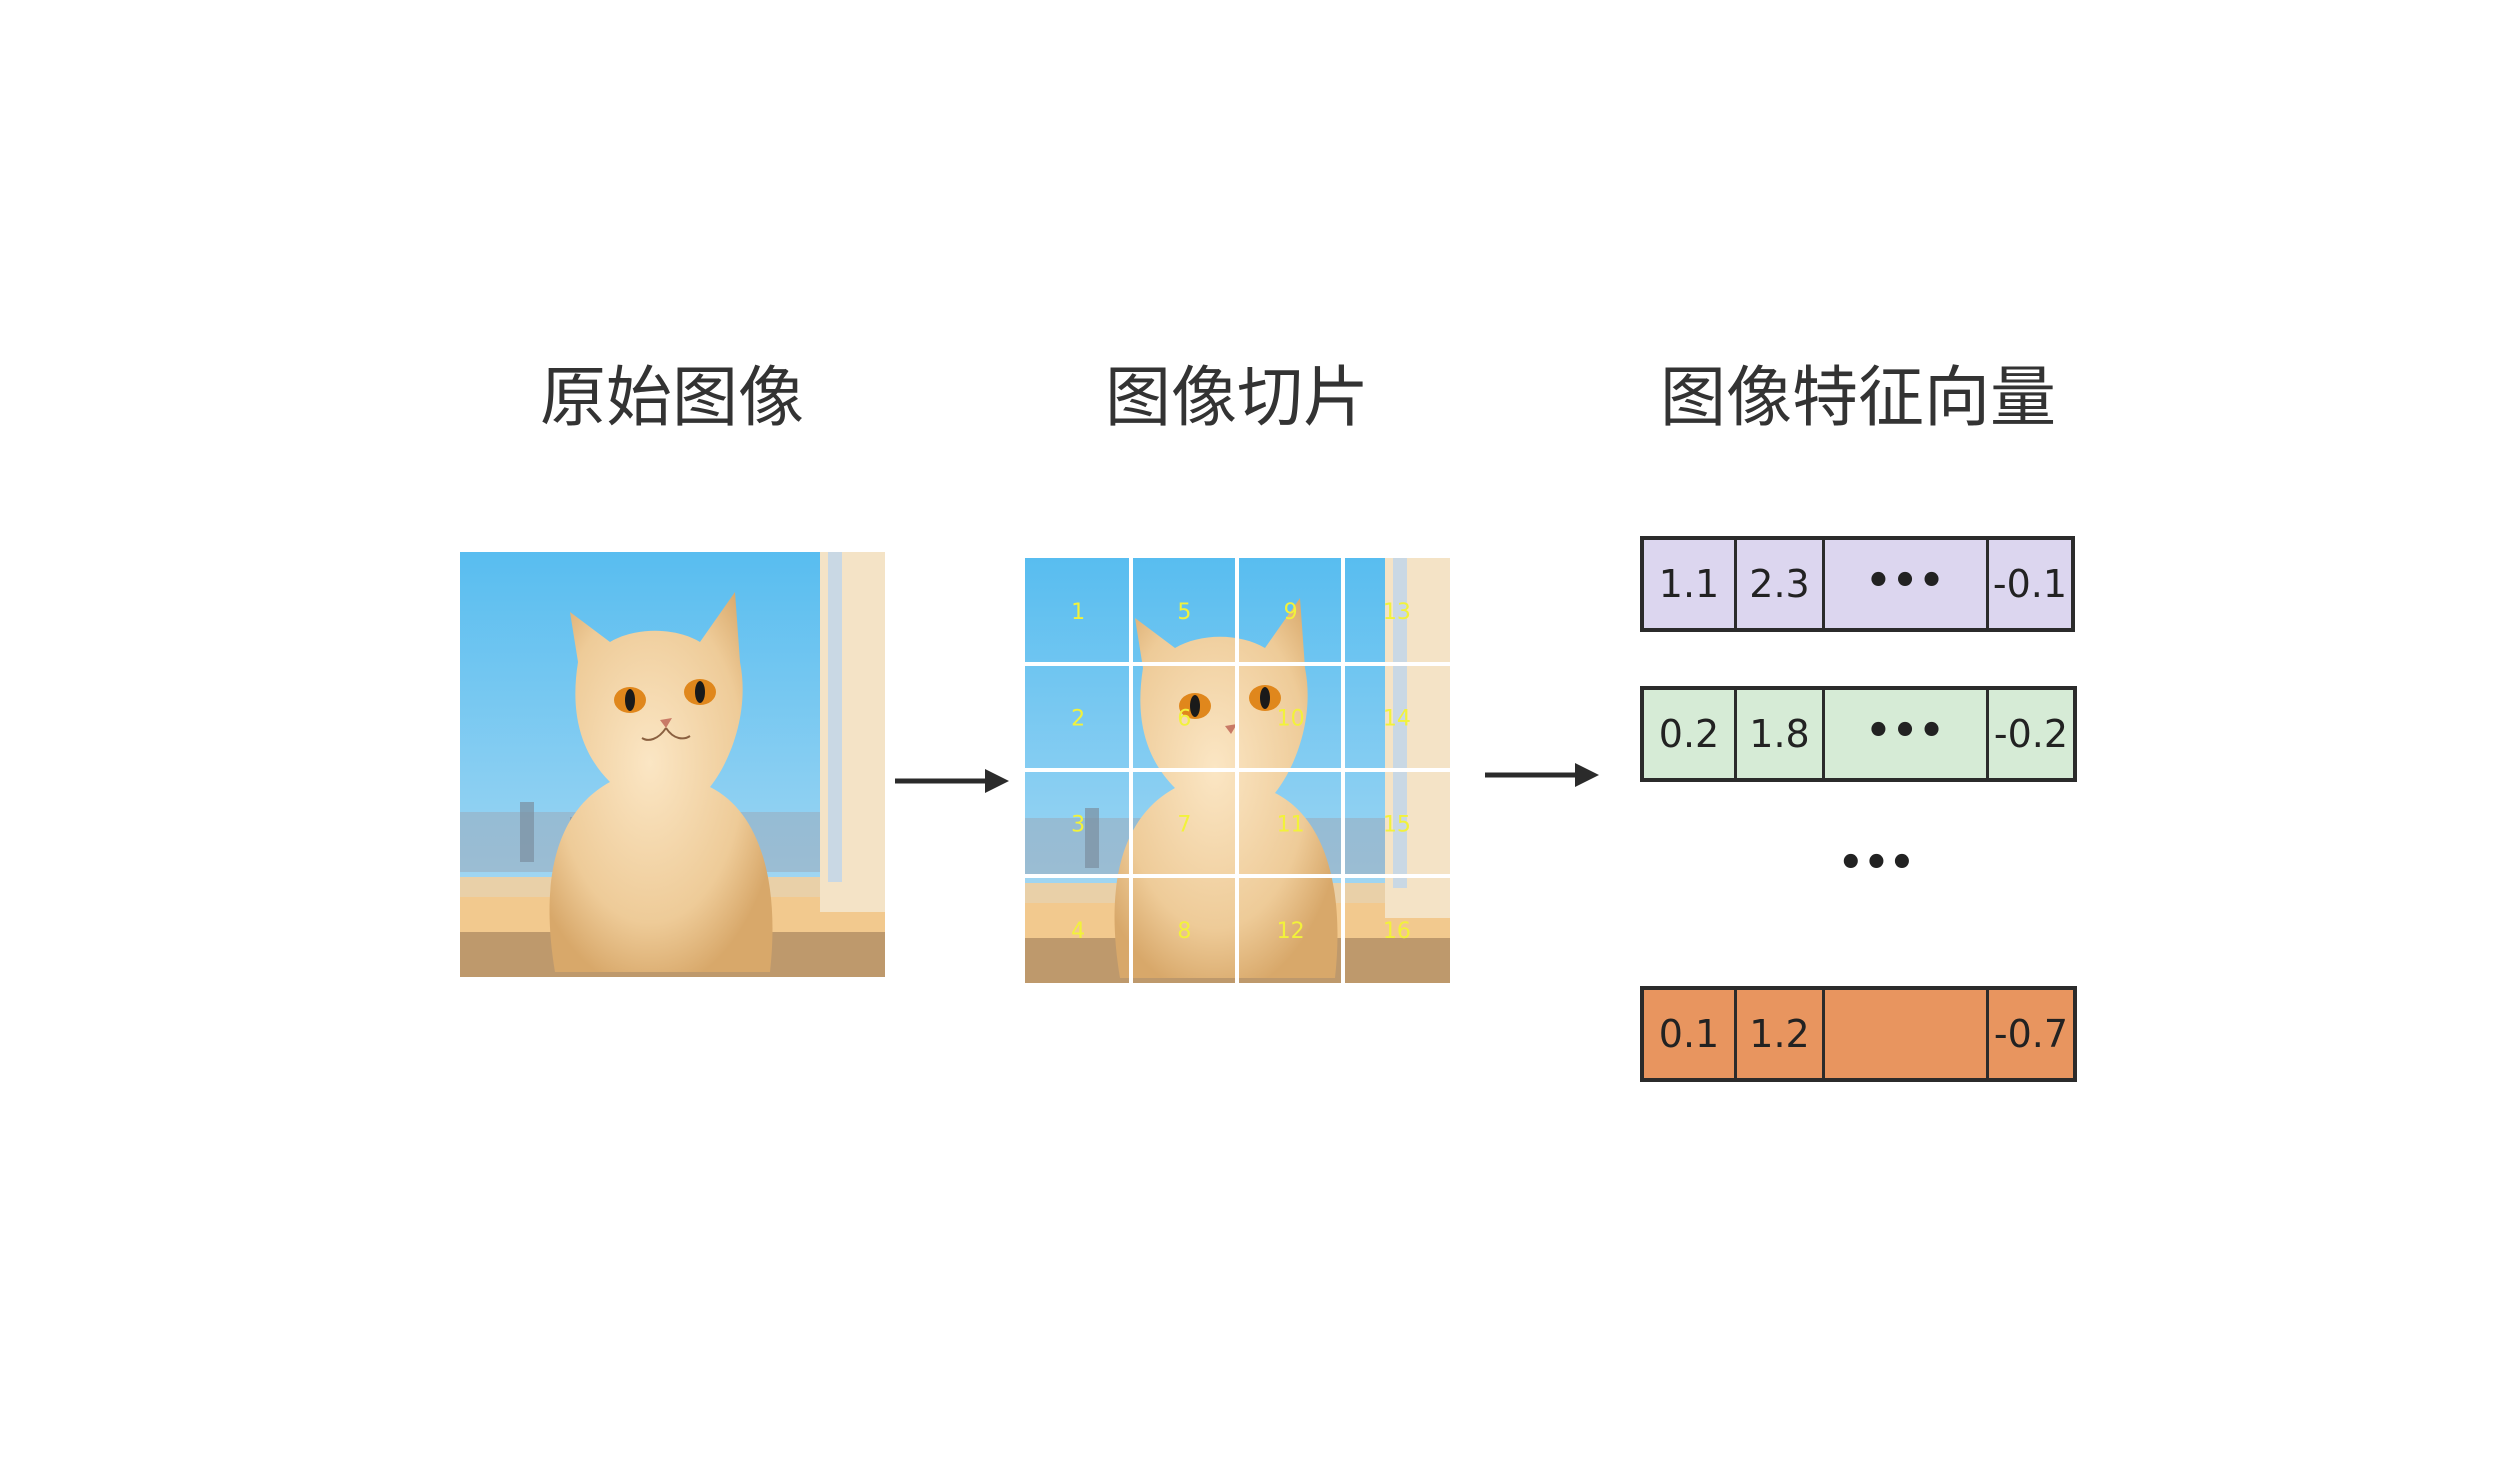 This screenshot has width=2513, height=1472. What do you see at coordinates (2030, 584) in the screenshot?
I see `vector-cell: -0.1` at bounding box center [2030, 584].